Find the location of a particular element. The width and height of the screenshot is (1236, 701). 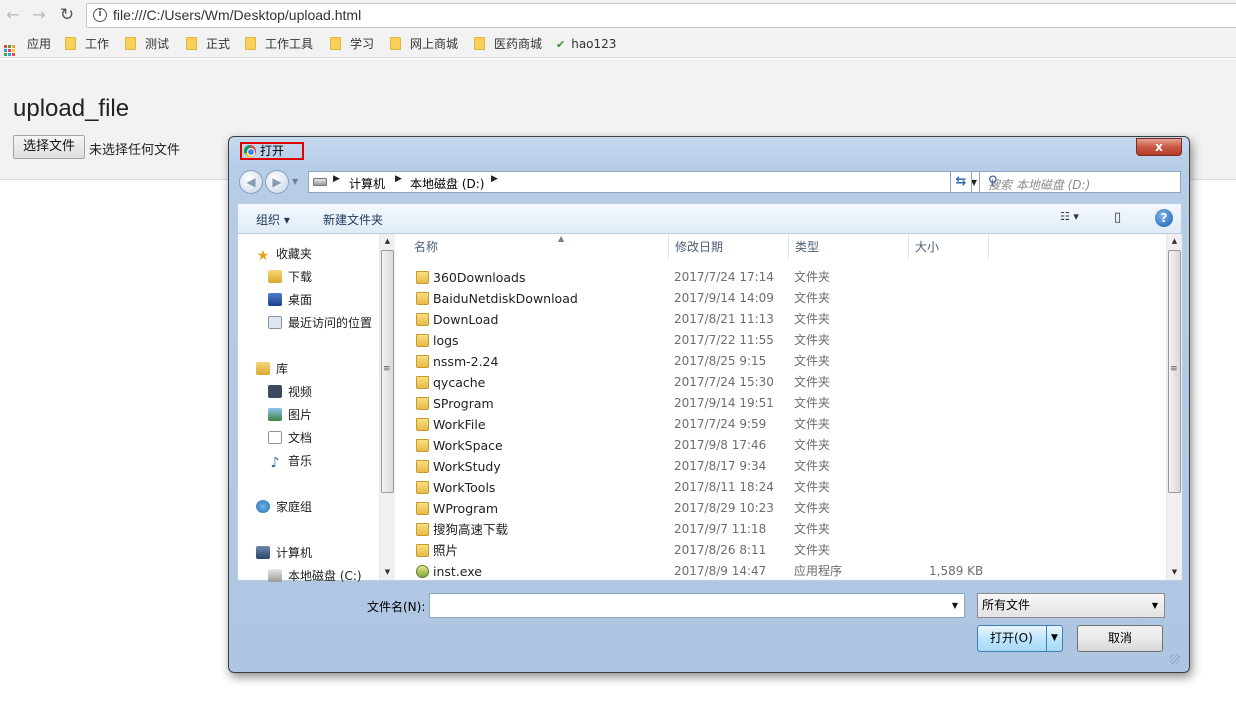

nav-label: 视频 is located at coordinates (300, 392).